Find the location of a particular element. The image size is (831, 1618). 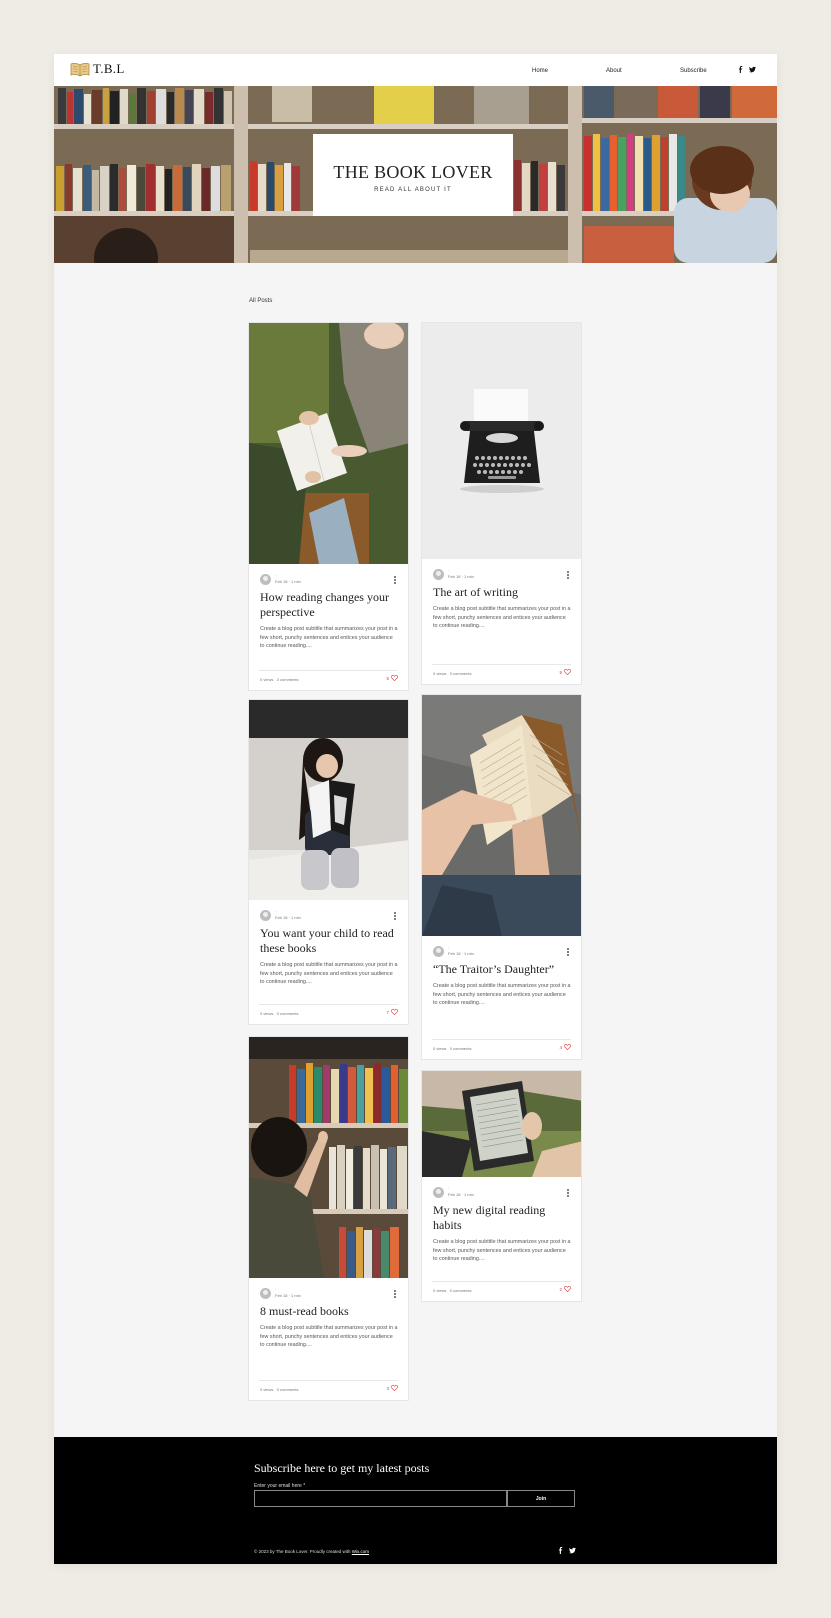

post-stats: 0 views 0 comments 5 is located at coordinates (328, 677).